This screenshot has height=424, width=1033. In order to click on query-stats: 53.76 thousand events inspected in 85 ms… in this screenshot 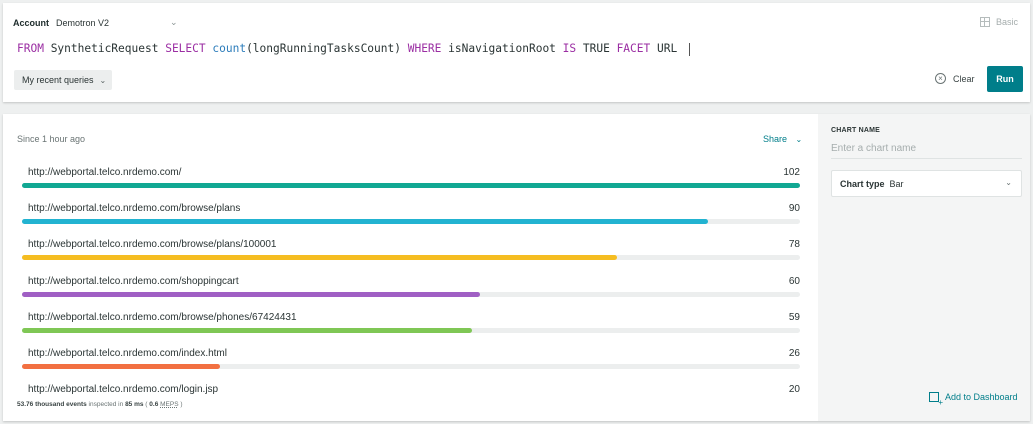, I will do `click(102, 404)`.